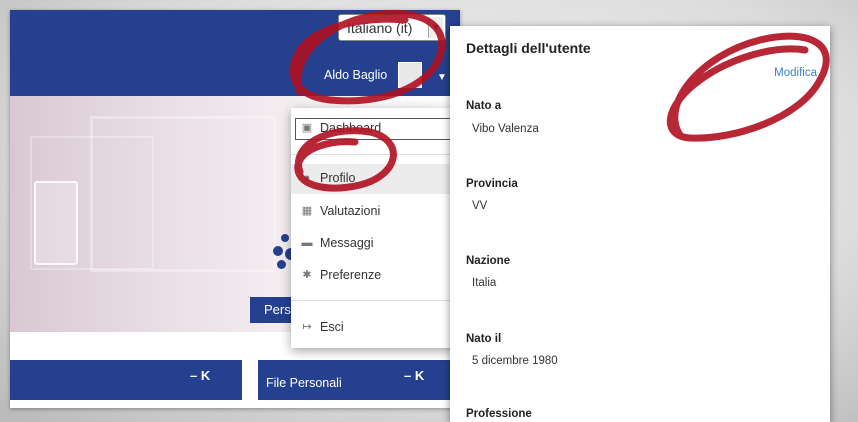 The image size is (858, 422). I want to click on block-header-files: File Personali – K, so click(358, 380).